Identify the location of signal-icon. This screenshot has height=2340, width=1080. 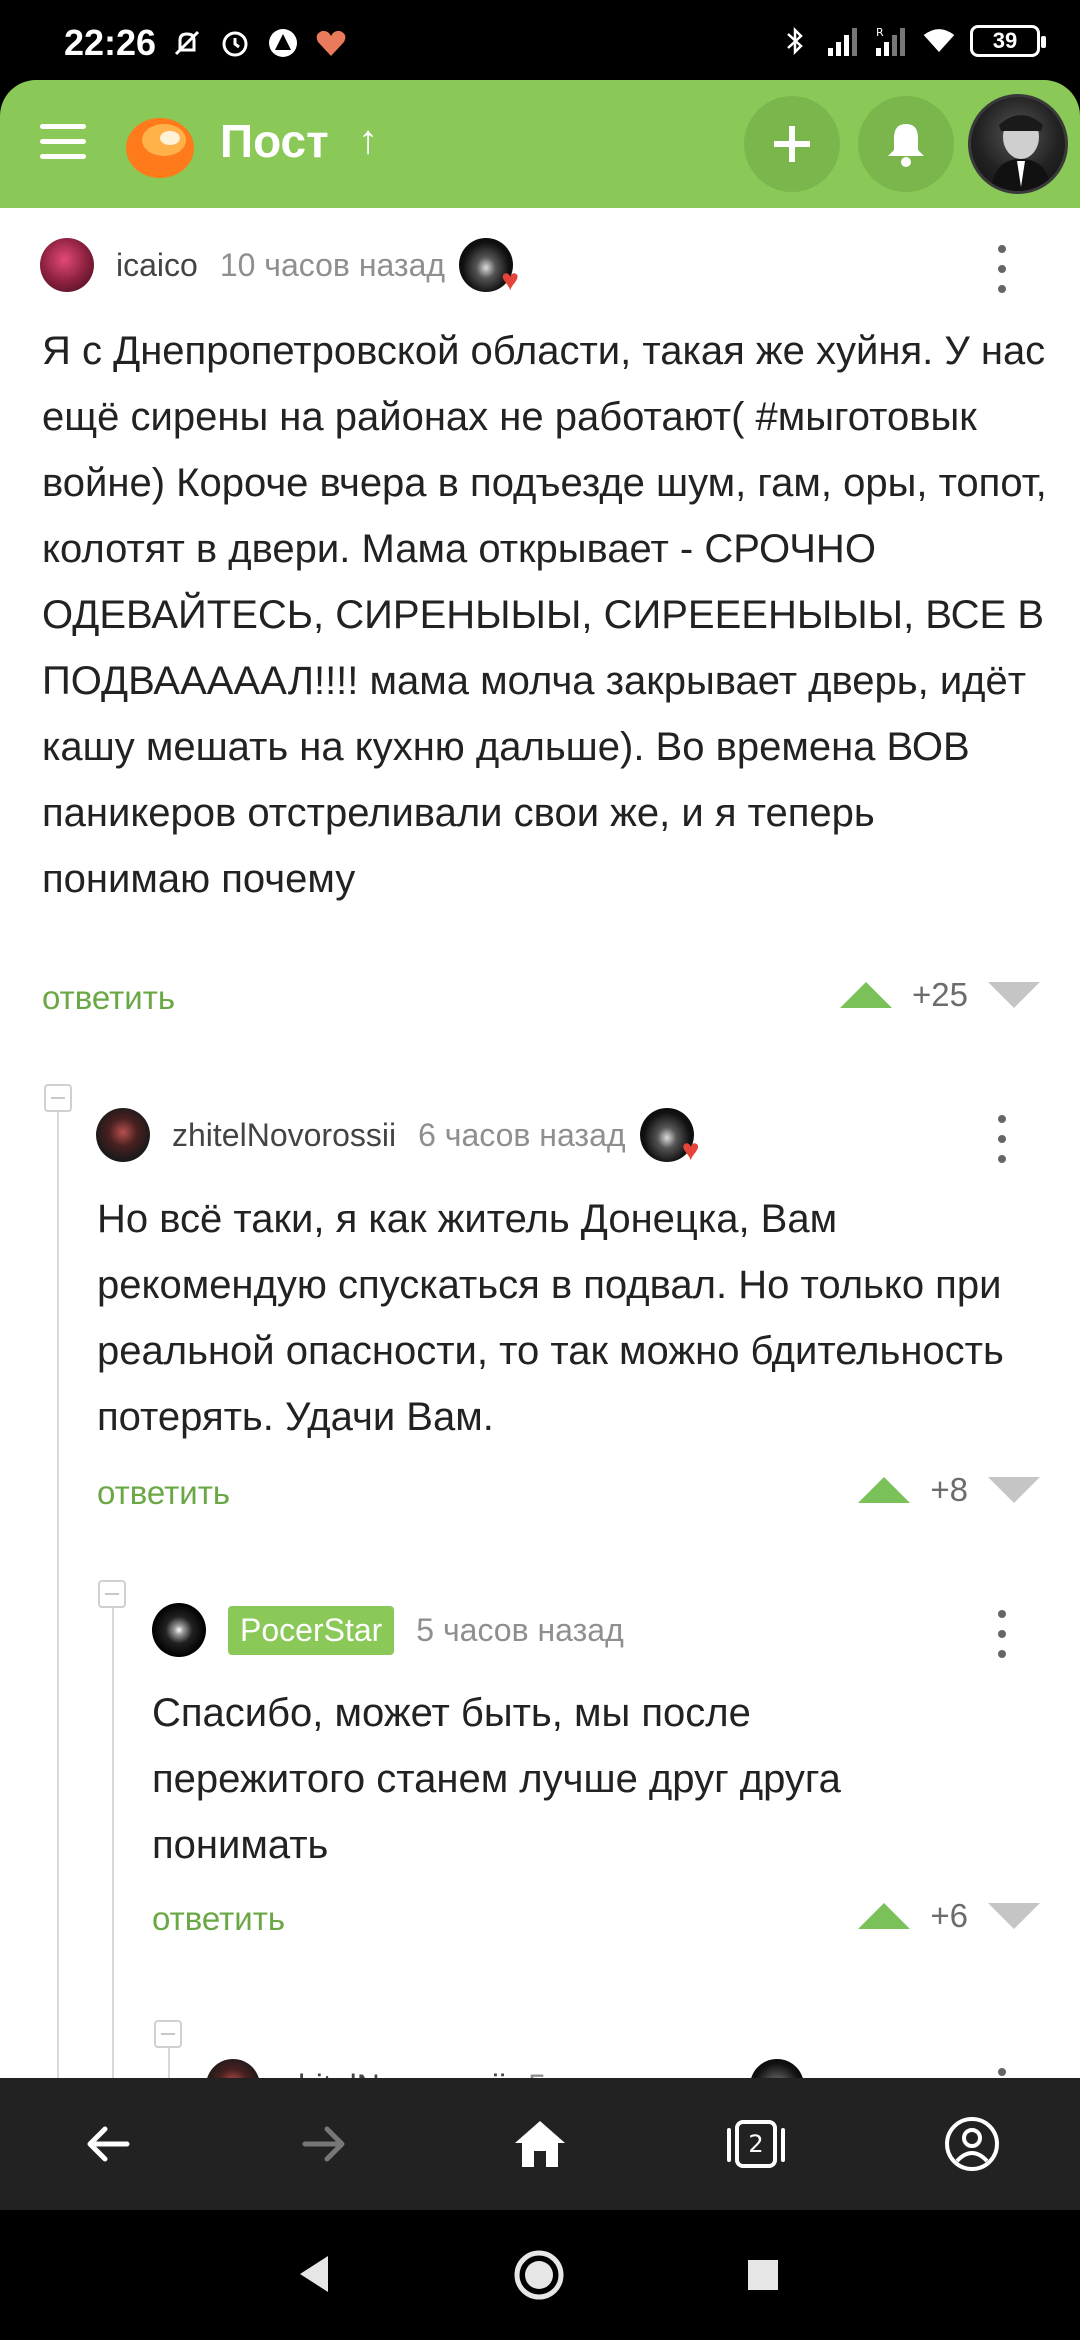
(843, 41).